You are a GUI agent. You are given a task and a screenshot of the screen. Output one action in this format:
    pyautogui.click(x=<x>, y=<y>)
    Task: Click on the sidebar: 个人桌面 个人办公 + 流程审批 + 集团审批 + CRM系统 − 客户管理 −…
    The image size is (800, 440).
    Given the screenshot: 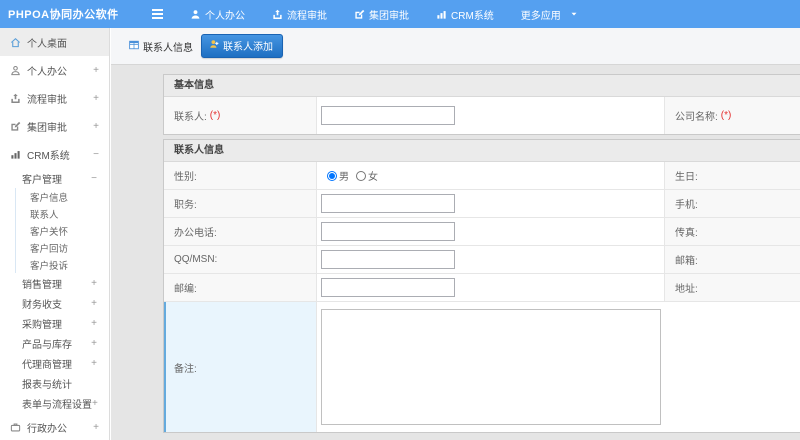 What is the action you would take?
    pyautogui.click(x=55, y=234)
    